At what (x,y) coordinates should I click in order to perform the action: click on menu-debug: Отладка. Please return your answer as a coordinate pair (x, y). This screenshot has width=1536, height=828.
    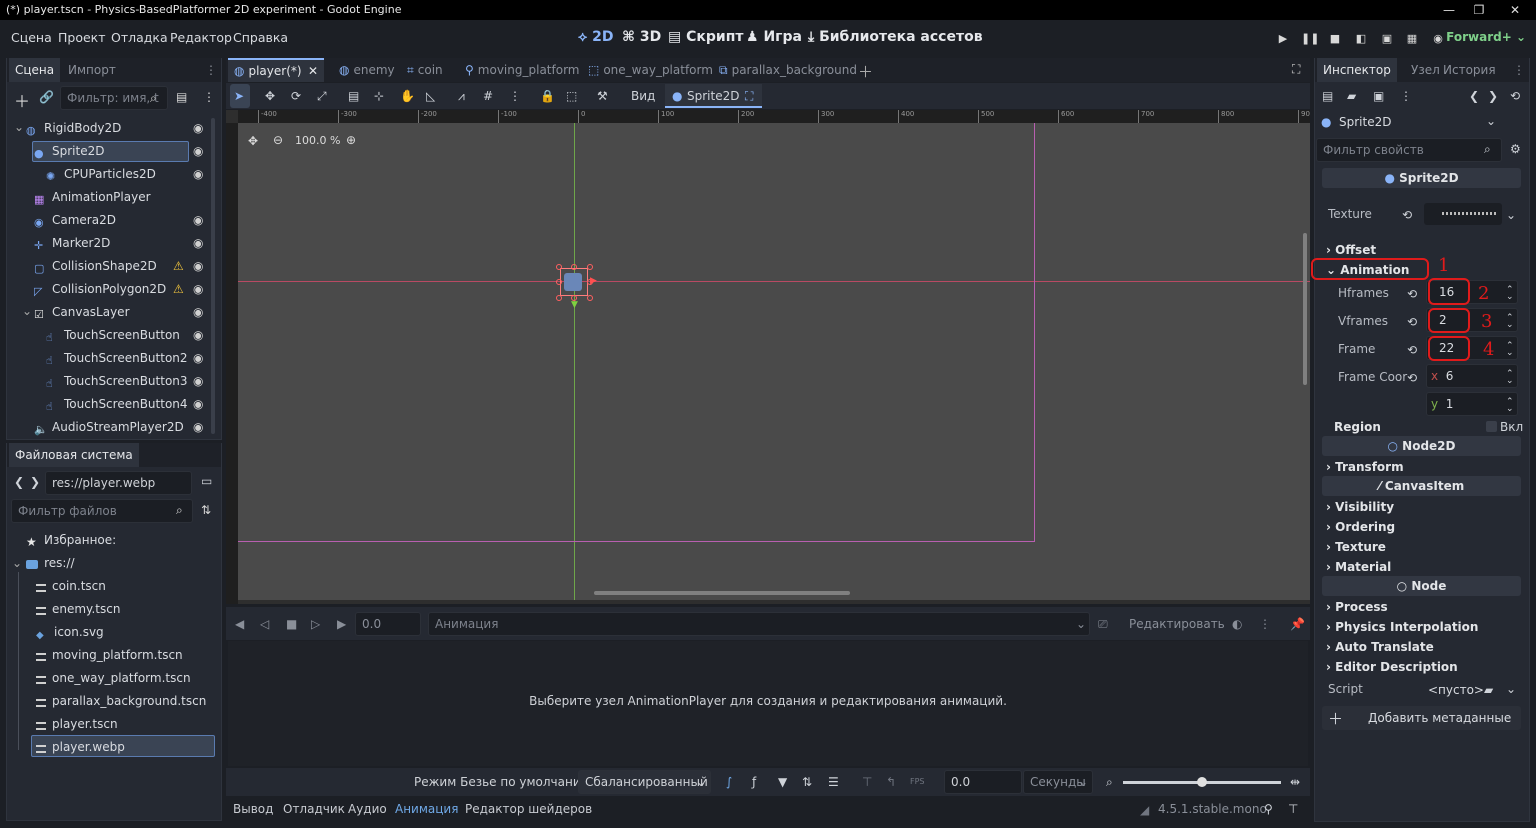
    Looking at the image, I should click on (139, 37).